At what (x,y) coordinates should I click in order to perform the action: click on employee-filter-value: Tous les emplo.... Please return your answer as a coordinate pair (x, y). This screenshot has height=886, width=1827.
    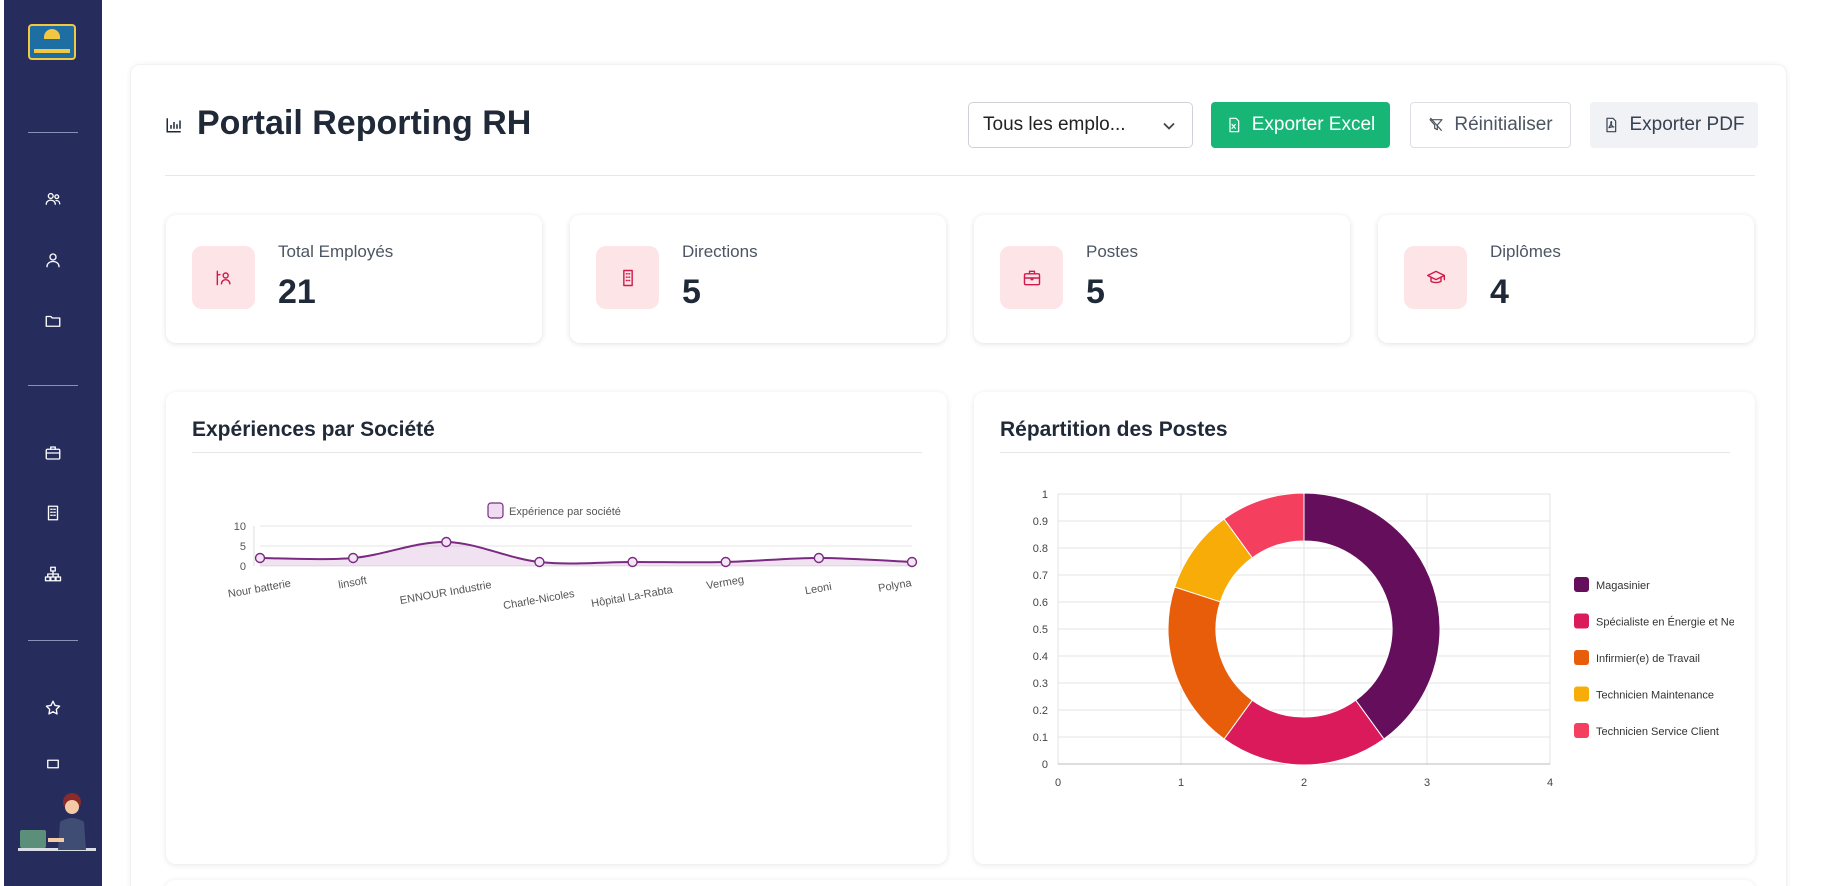
    Looking at the image, I should click on (1054, 124).